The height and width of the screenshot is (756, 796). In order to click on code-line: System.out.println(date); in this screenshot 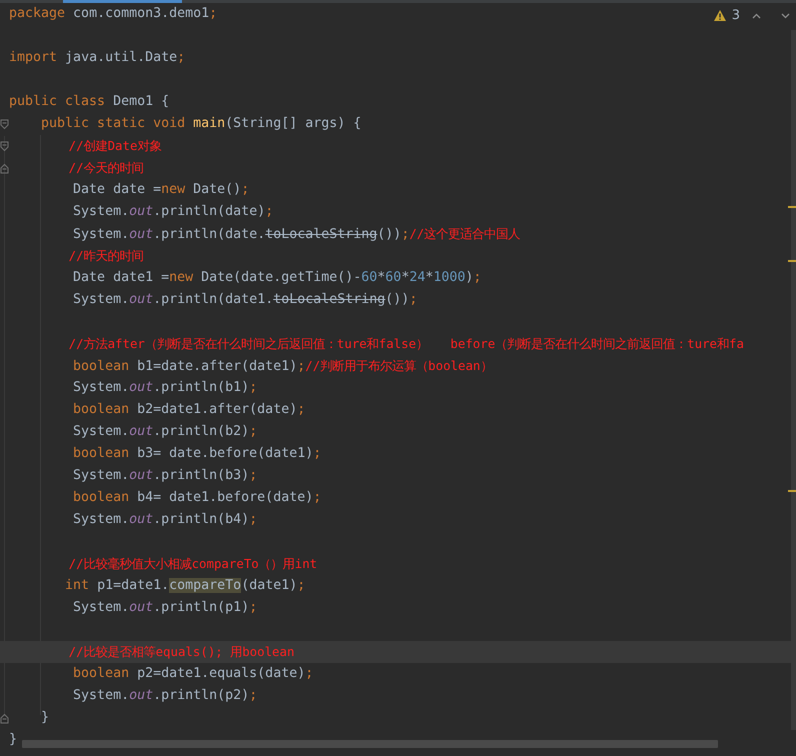, I will do `click(173, 212)`.